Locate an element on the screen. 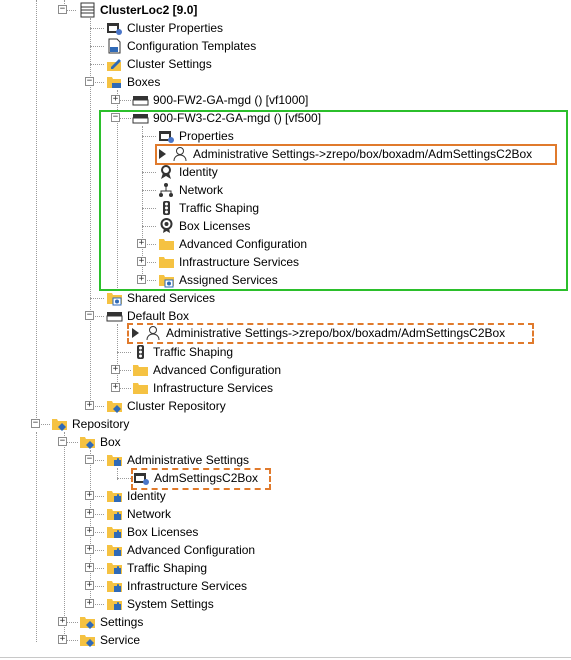  folder-open-icon is located at coordinates (114, 82).